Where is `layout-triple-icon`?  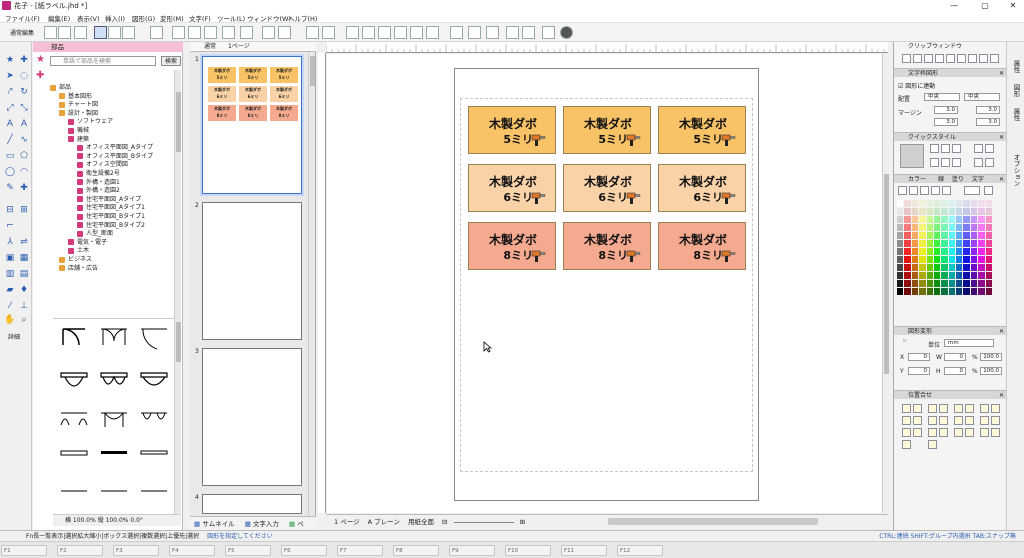
layout-triple-icon is located at coordinates (128, 32).